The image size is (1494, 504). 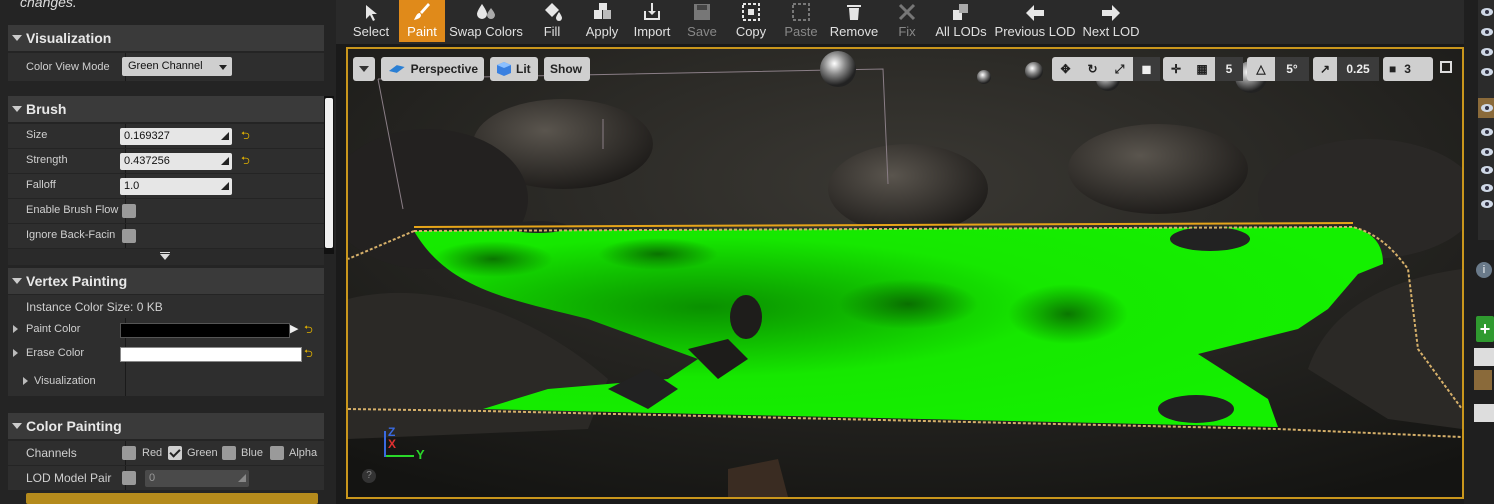 What do you see at coordinates (1111, 21) in the screenshot?
I see `next-lod-button: Next LOD` at bounding box center [1111, 21].